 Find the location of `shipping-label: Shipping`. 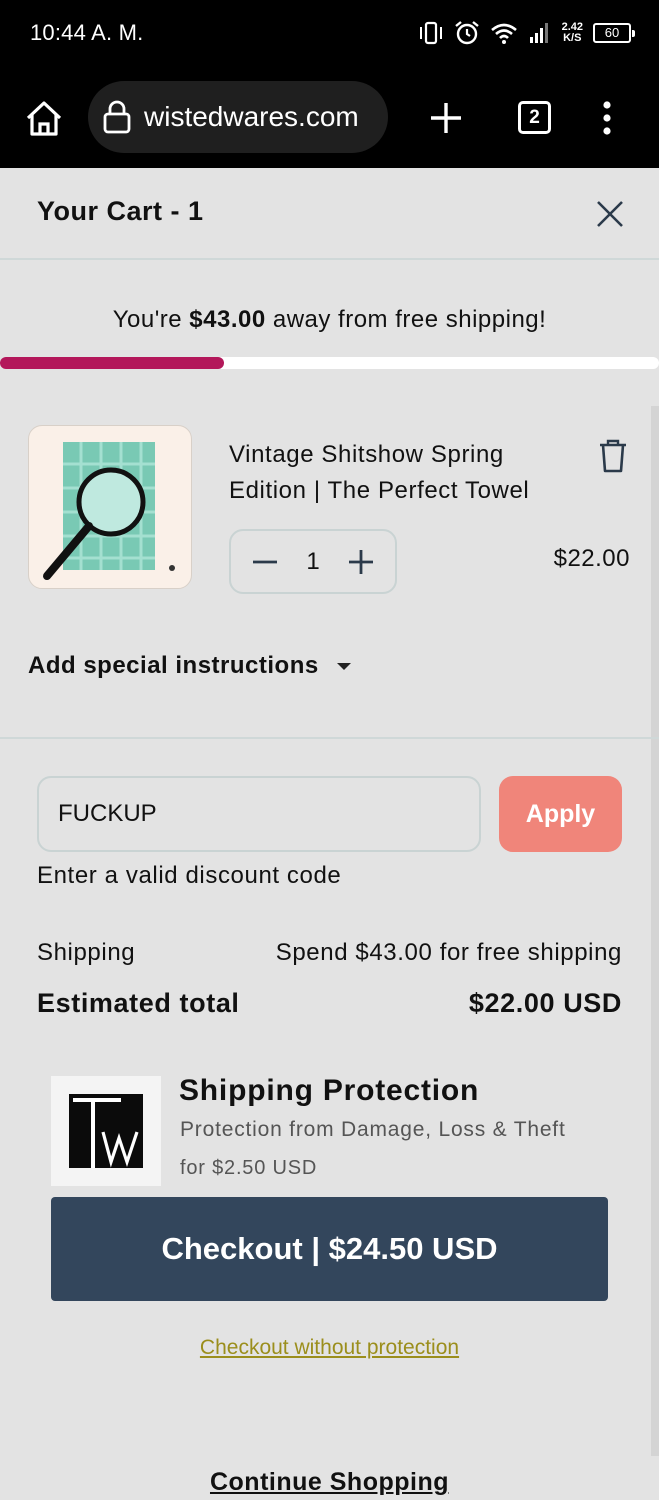

shipping-label: Shipping is located at coordinates (86, 952).